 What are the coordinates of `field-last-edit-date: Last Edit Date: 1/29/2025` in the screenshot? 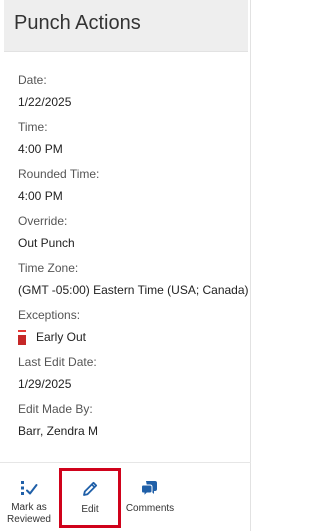 It's located at (132, 377).